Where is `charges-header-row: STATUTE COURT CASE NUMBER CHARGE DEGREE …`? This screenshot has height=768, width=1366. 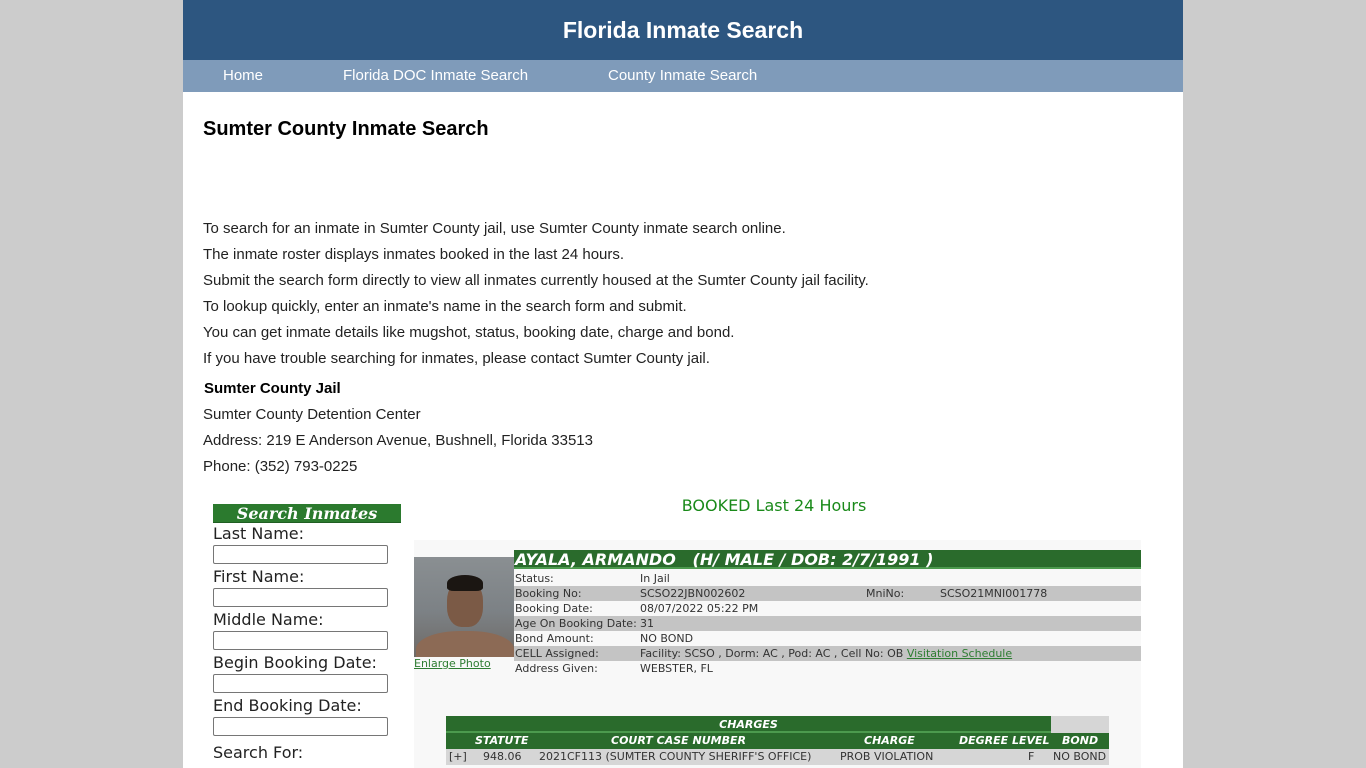 charges-header-row: STATUTE COURT CASE NUMBER CHARGE DEGREE … is located at coordinates (777, 741).